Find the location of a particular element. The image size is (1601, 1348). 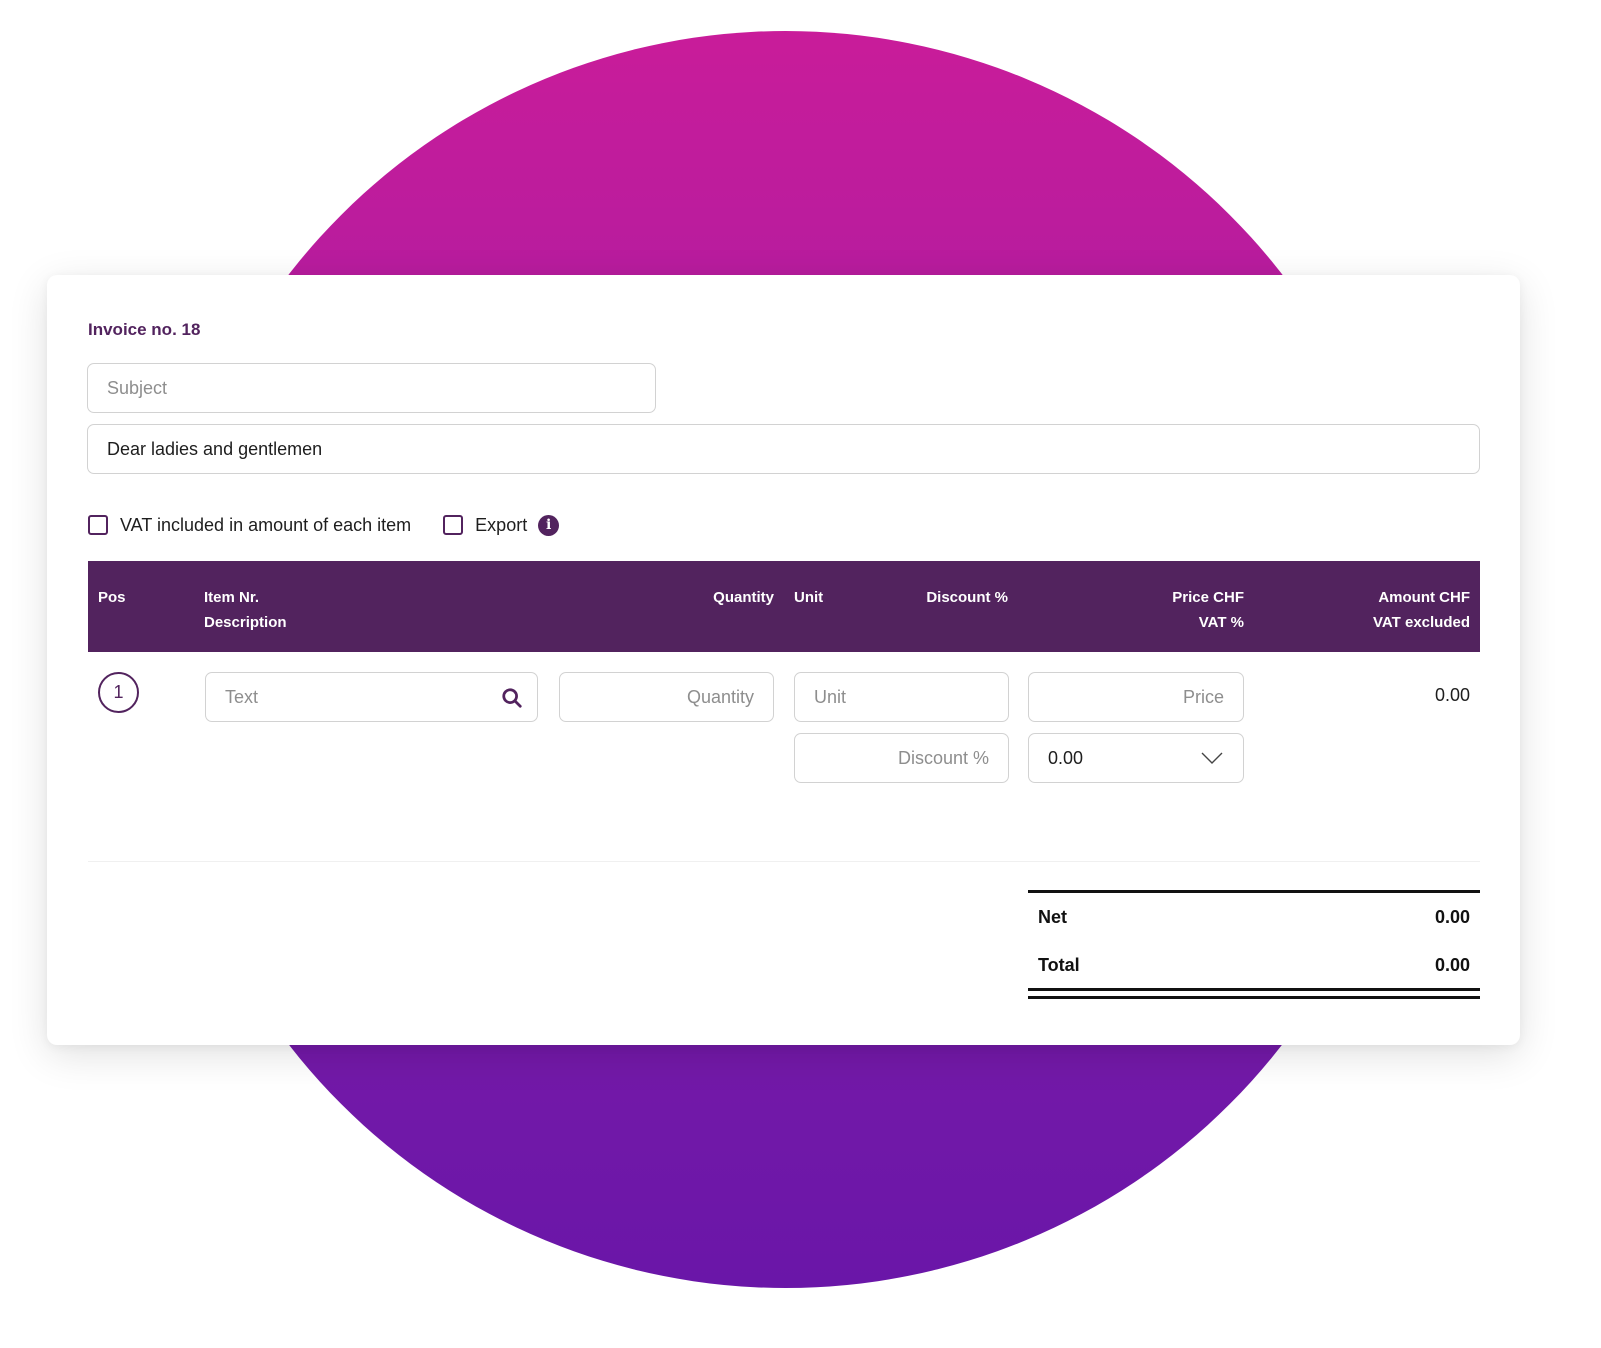

net-value: 0.00 is located at coordinates (1452, 916).